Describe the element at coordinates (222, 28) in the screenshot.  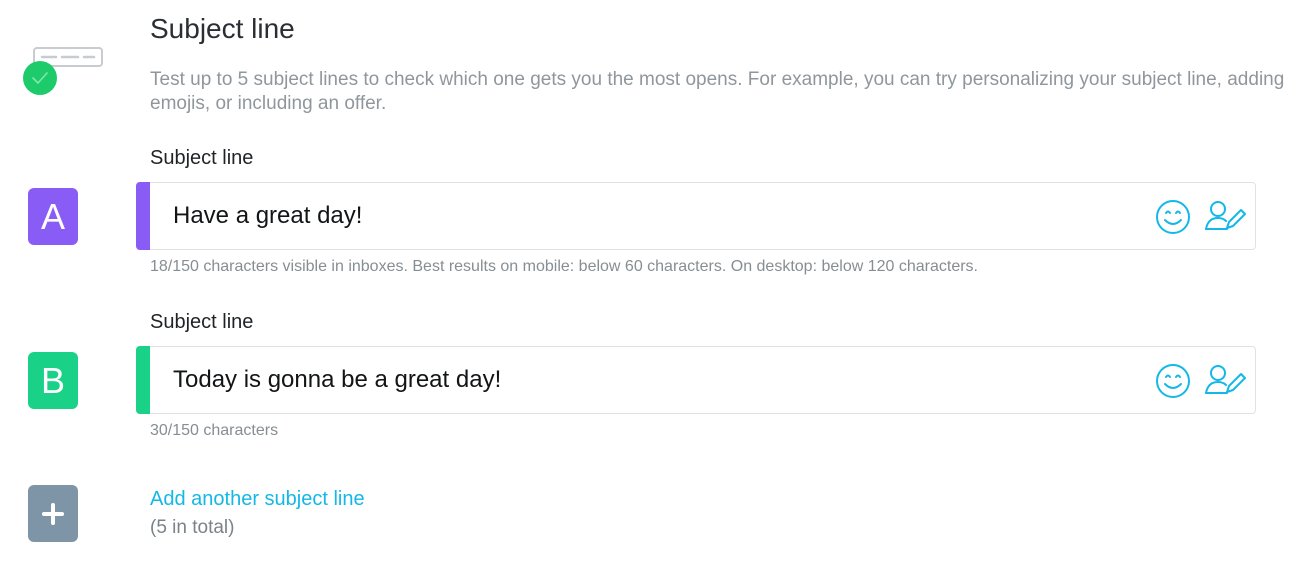
I see `page-title: Subject line` at that location.